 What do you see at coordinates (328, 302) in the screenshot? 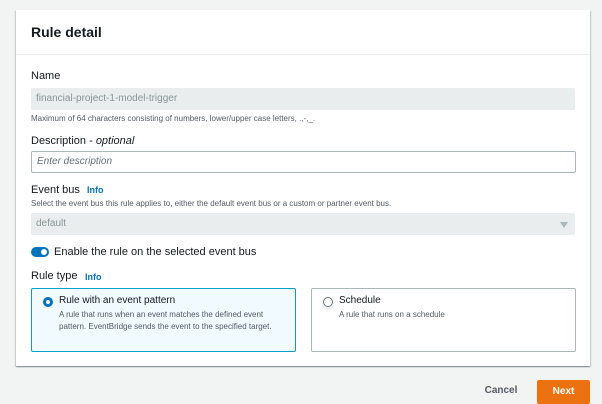
I see `radio-schedule` at bounding box center [328, 302].